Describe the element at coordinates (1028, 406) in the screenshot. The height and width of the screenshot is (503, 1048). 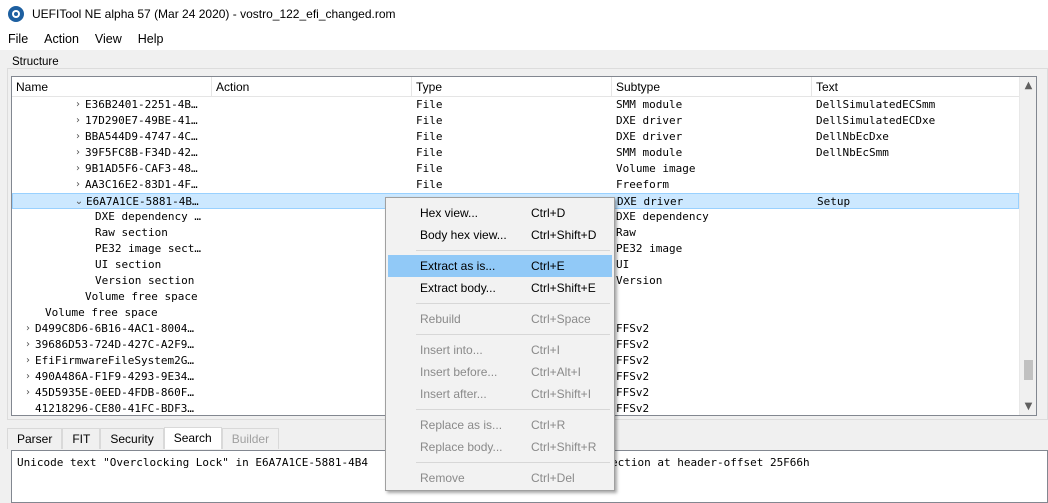
I see `scroll-down-icon: ▼` at that location.